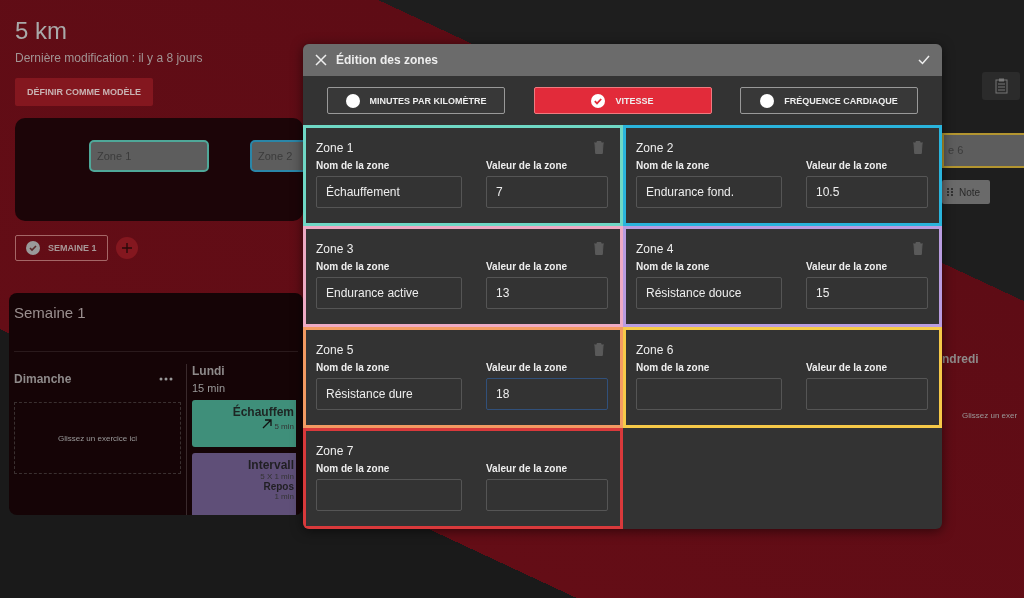 This screenshot has width=1024, height=598. I want to click on day-name: ndredi, so click(961, 359).